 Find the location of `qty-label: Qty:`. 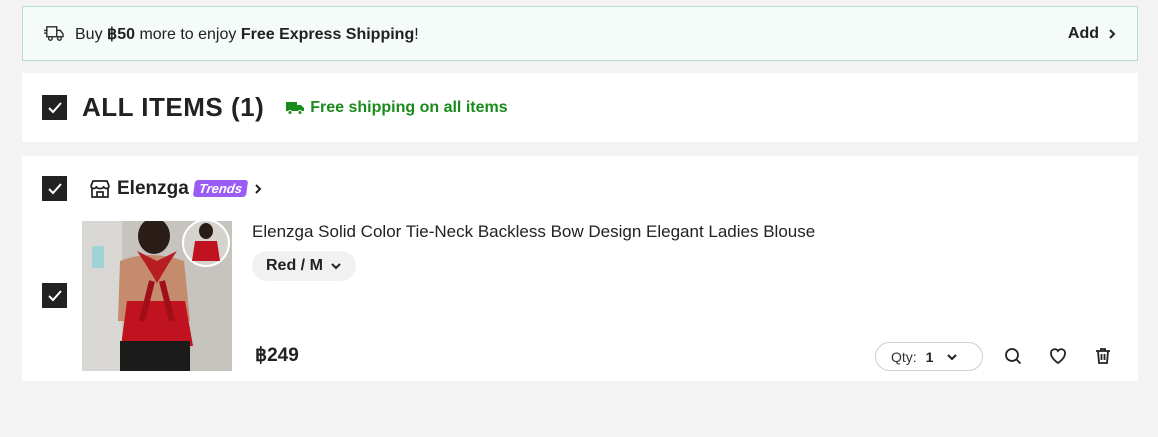

qty-label: Qty: is located at coordinates (904, 356).